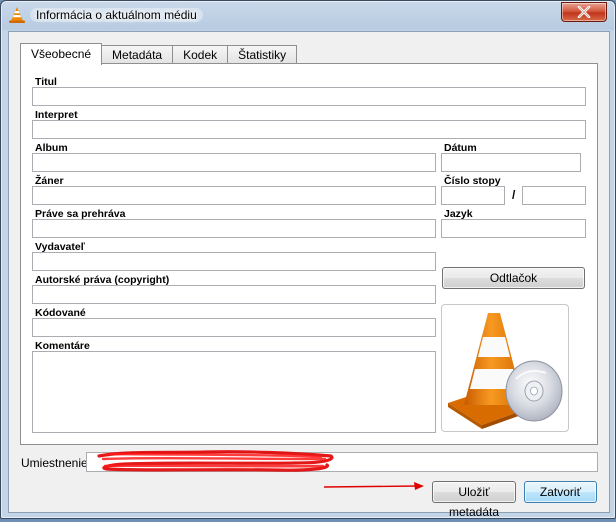  Describe the element at coordinates (511, 162) in the screenshot. I see `date-field` at that location.